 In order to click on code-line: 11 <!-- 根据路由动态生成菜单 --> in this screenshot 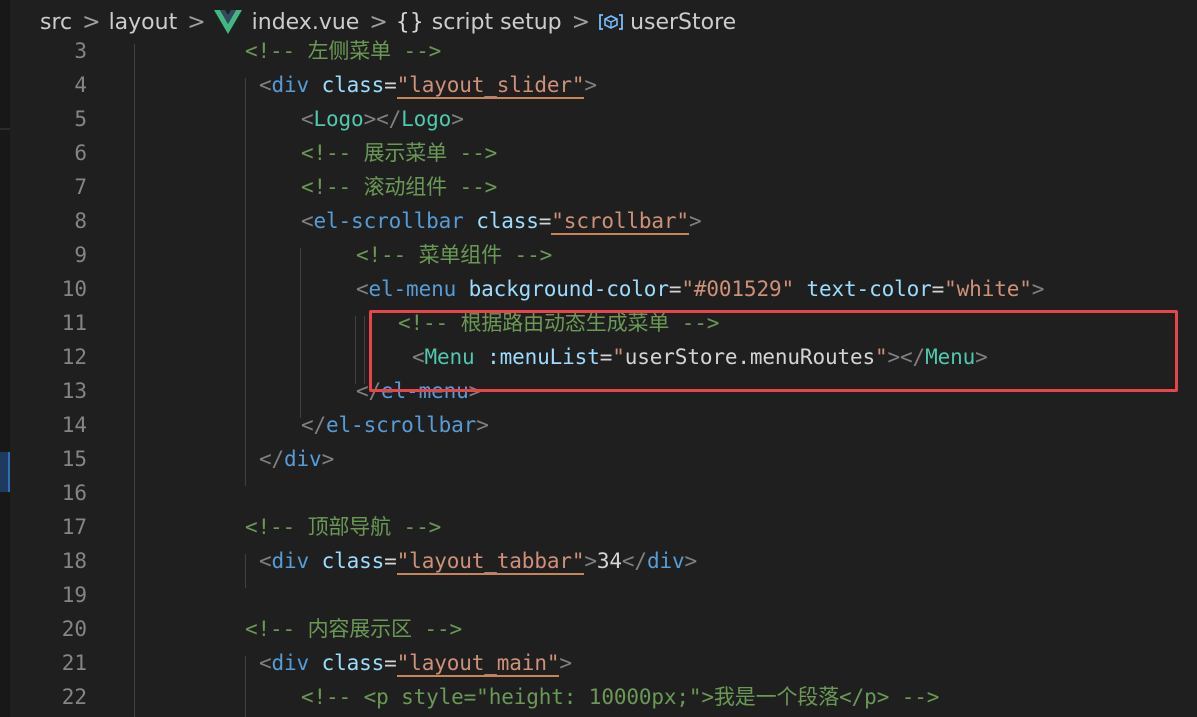, I will do `click(603, 323)`.